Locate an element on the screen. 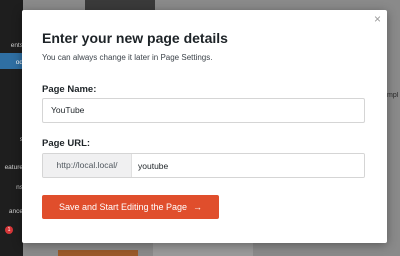  background-nav-item: ns is located at coordinates (19, 187).